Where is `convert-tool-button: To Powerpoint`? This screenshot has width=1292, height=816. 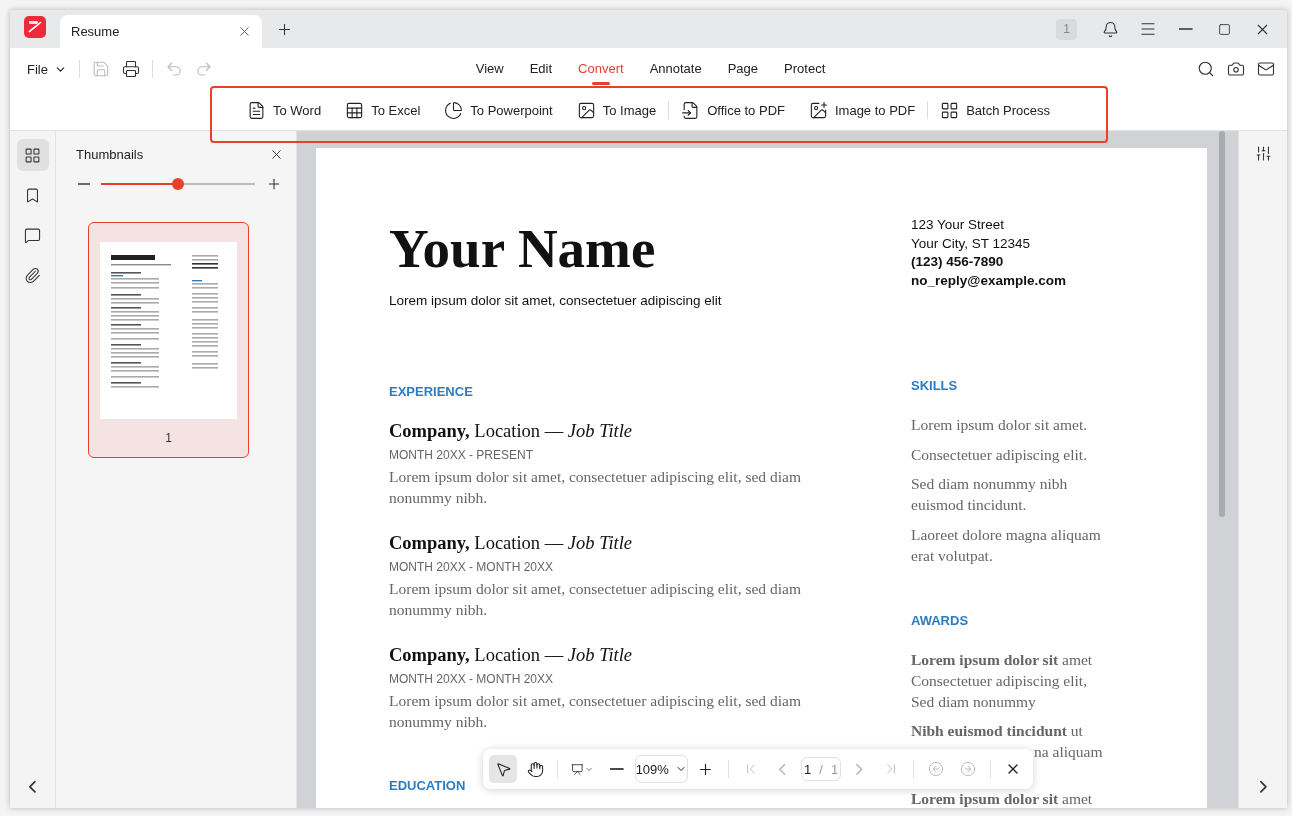 convert-tool-button: To Powerpoint is located at coordinates (498, 110).